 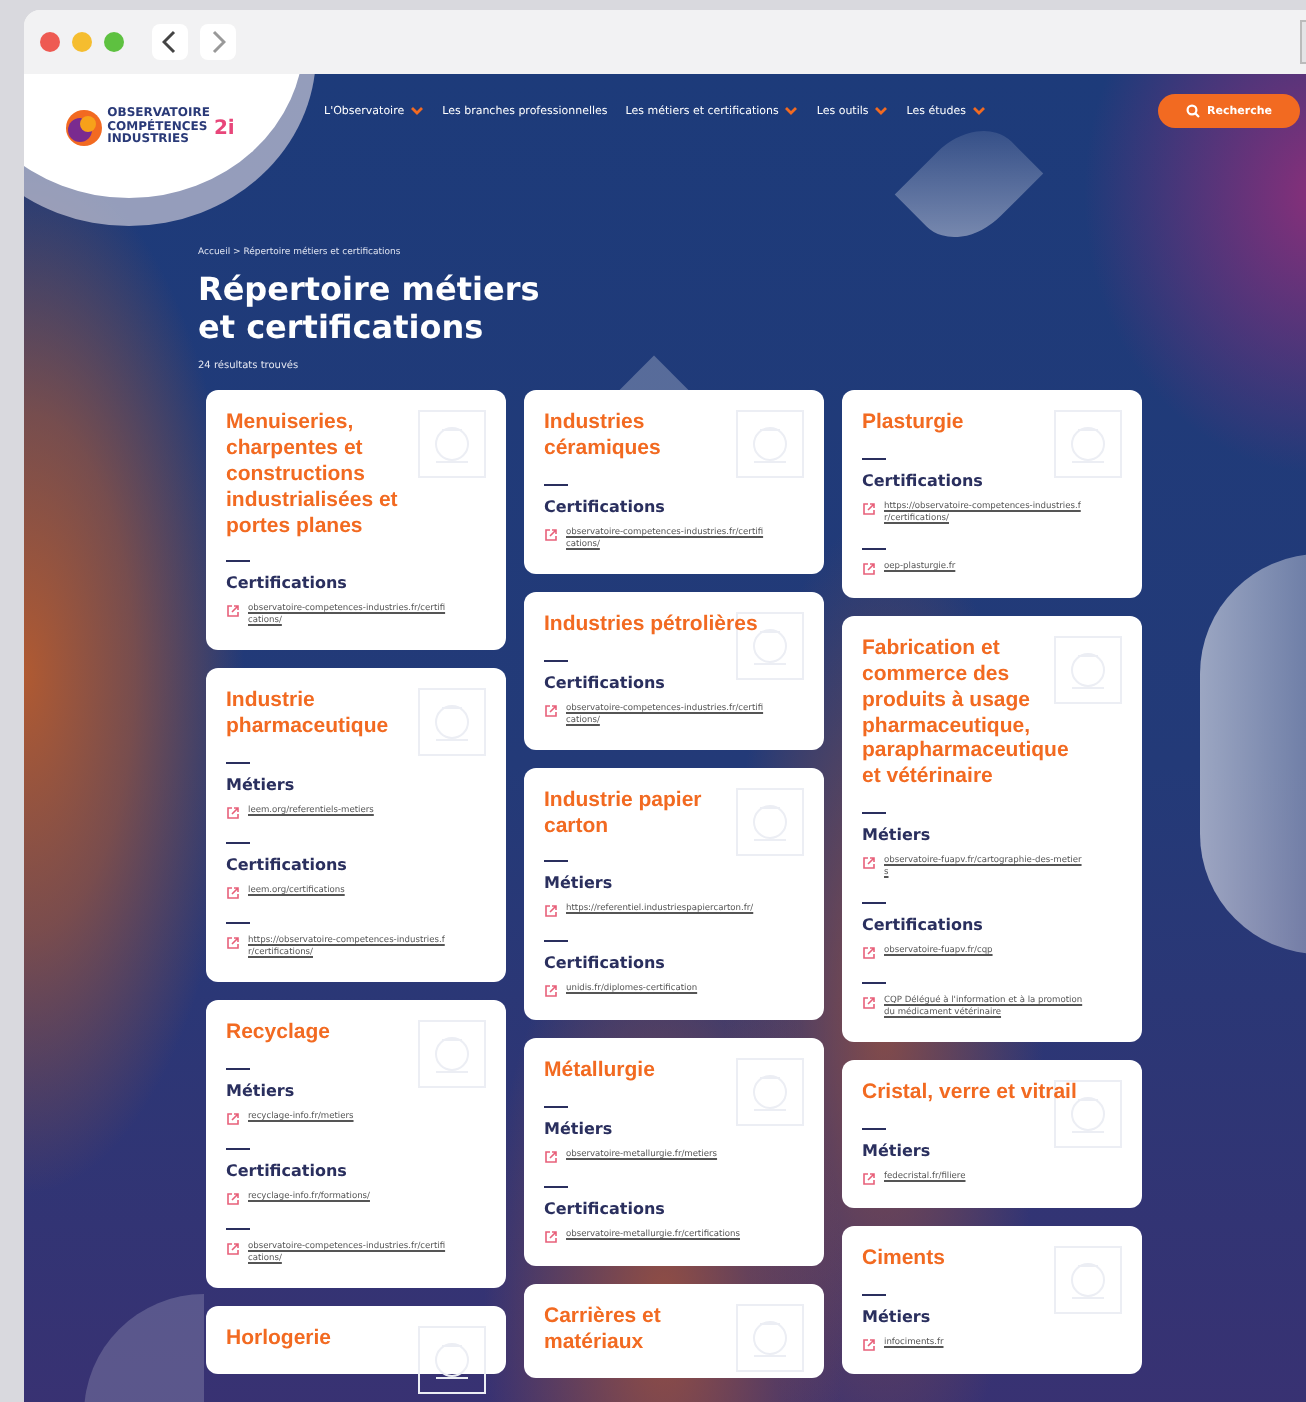 I want to click on maximize-icon, so click(x=114, y=42).